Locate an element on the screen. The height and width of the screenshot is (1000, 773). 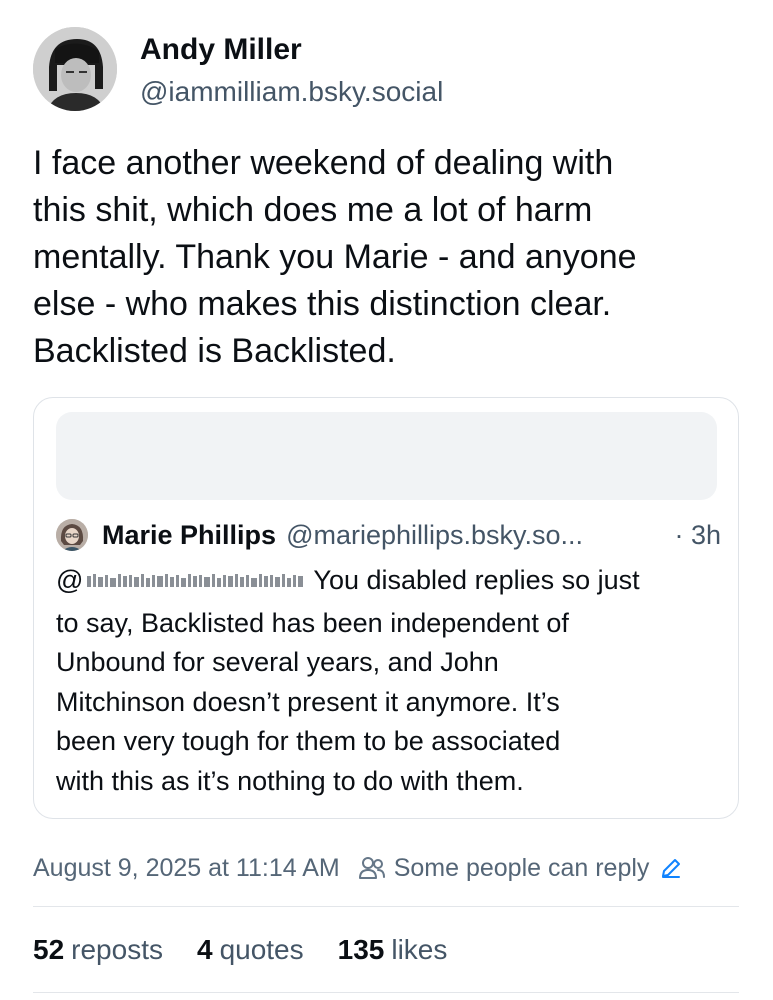
post-text-line: this shit, which does me a lot of harm is located at coordinates (313, 210).